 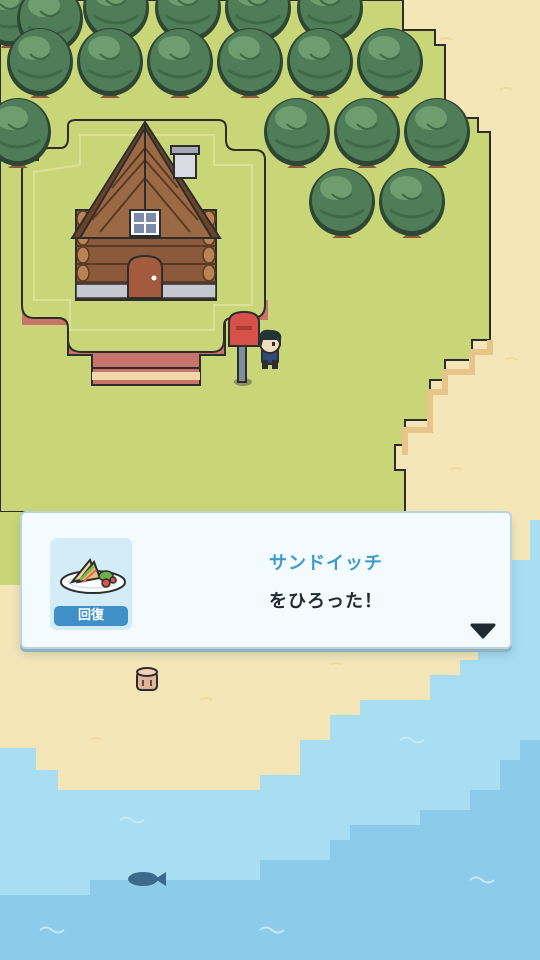 What do you see at coordinates (326, 601) in the screenshot?
I see `pickup-message: をひろった！` at bounding box center [326, 601].